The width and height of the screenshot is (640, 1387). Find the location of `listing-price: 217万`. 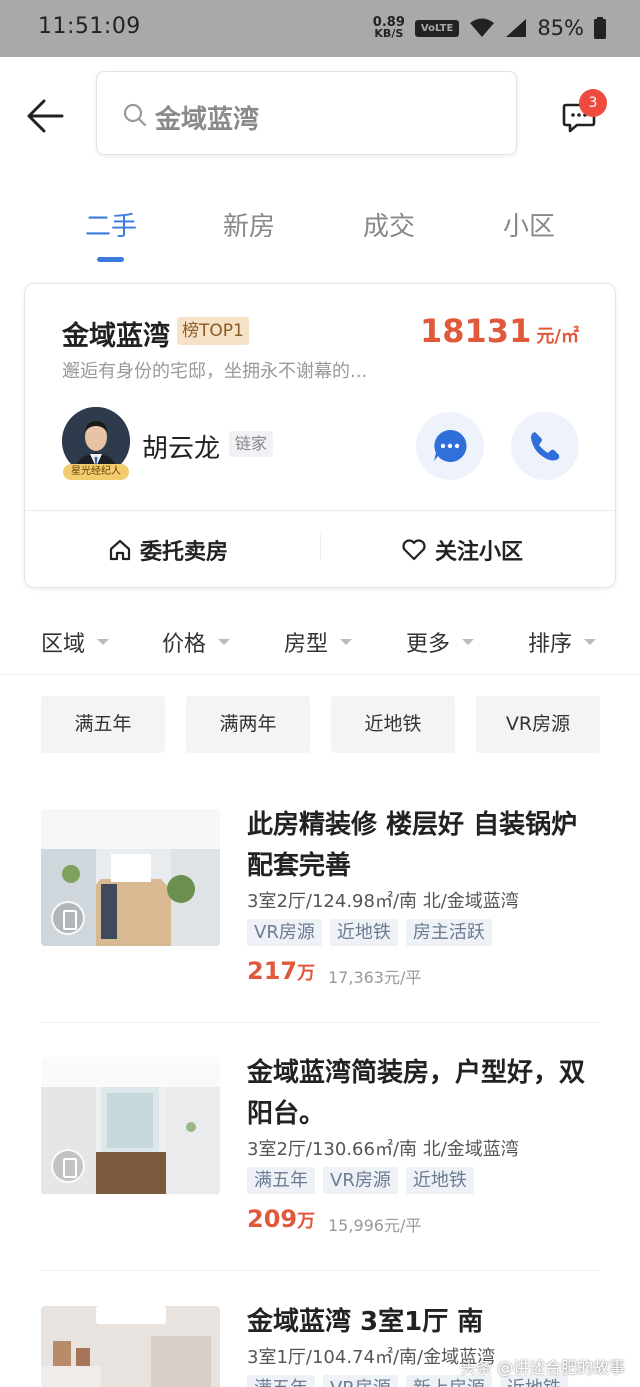

listing-price: 217万 is located at coordinates (281, 971).